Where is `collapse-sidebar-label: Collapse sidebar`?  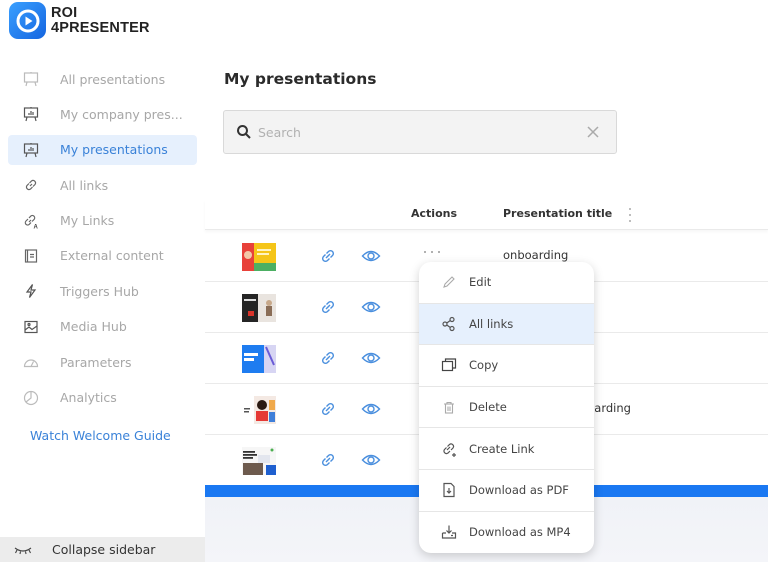 collapse-sidebar-label: Collapse sidebar is located at coordinates (104, 549).